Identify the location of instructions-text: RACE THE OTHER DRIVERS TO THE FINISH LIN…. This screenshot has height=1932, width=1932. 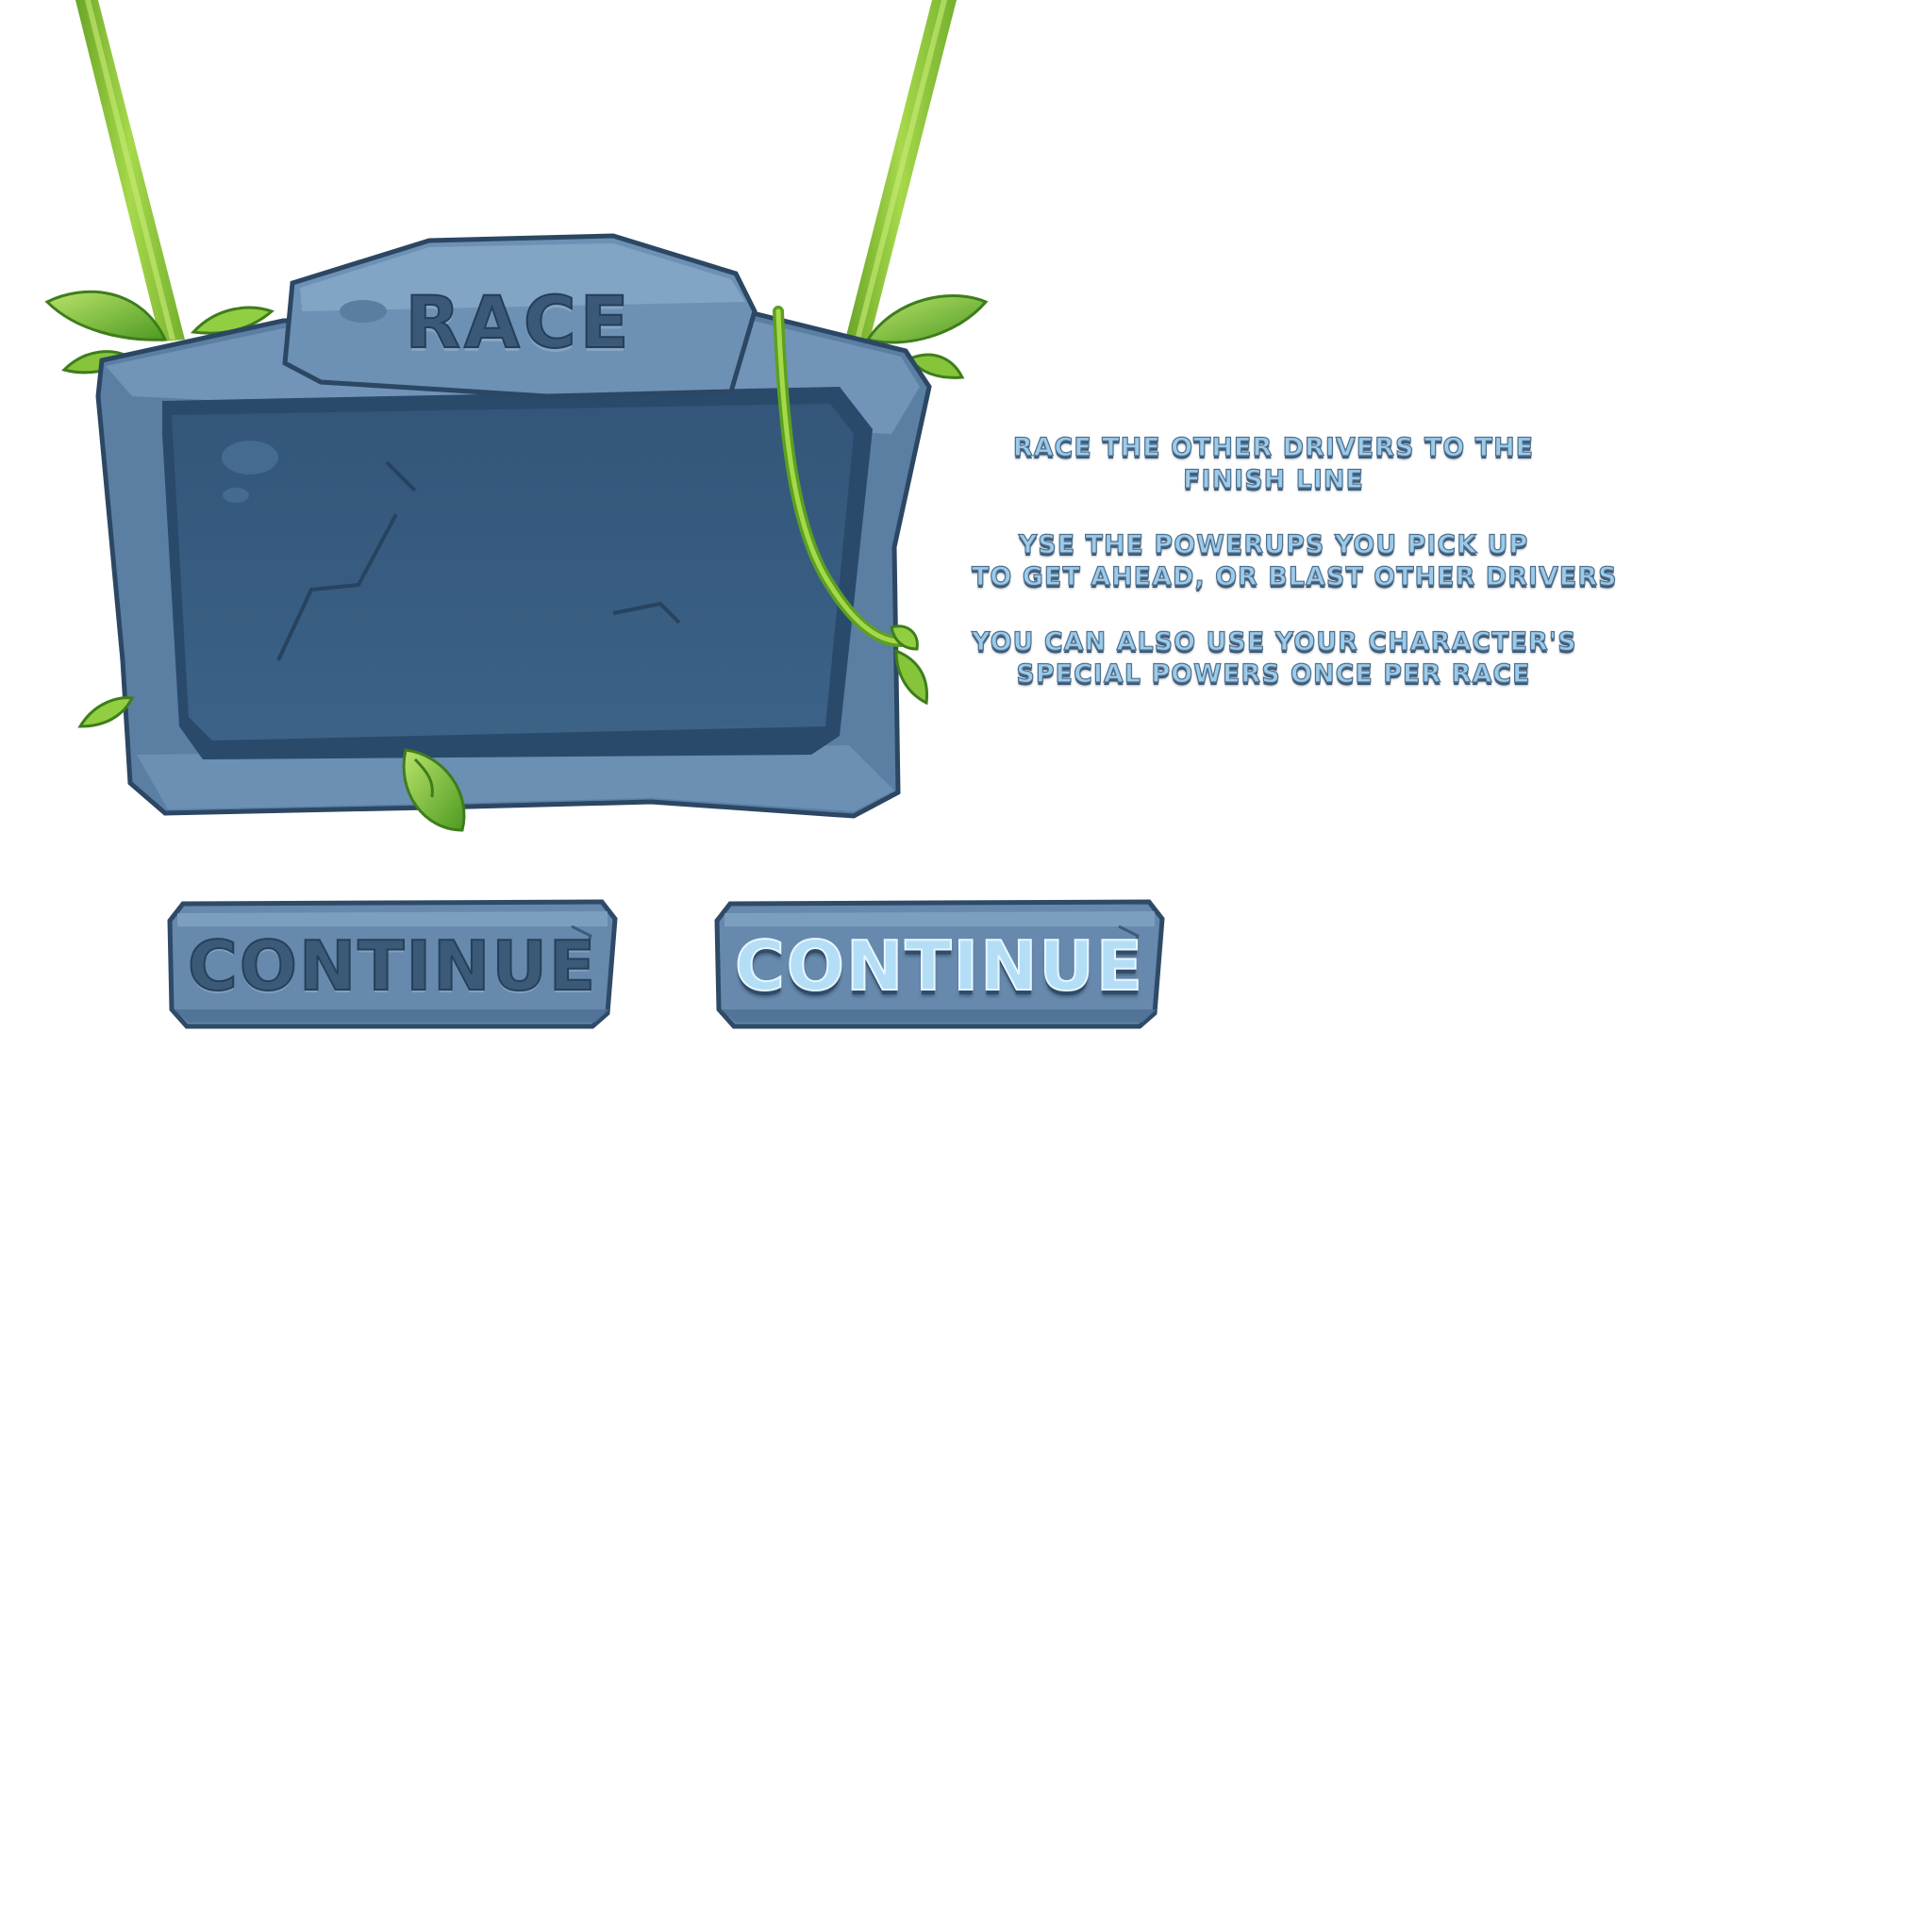
(1294, 578).